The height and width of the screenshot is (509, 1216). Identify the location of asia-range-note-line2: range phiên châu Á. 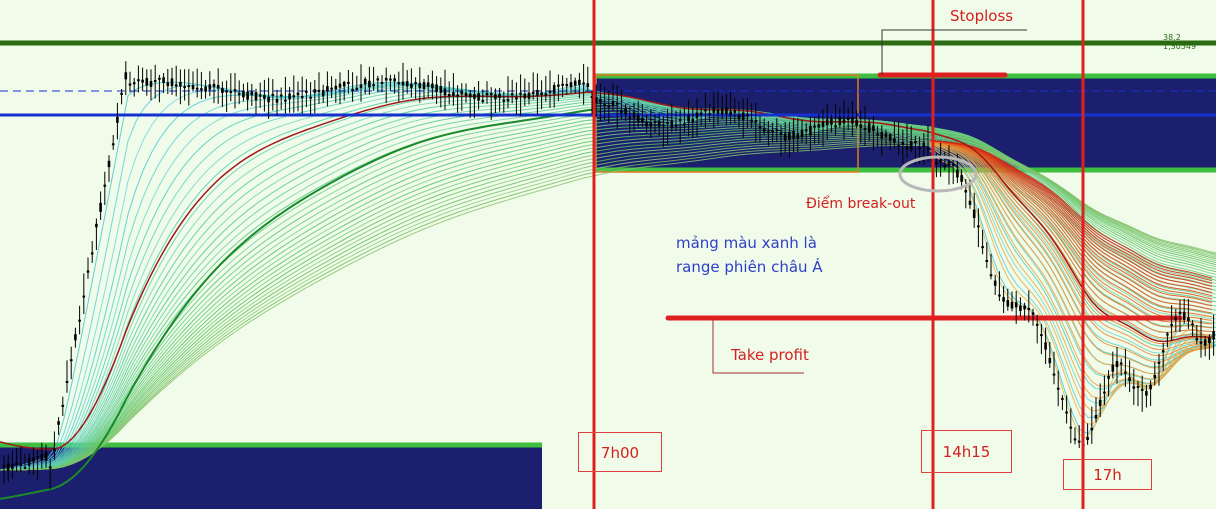
(749, 267).